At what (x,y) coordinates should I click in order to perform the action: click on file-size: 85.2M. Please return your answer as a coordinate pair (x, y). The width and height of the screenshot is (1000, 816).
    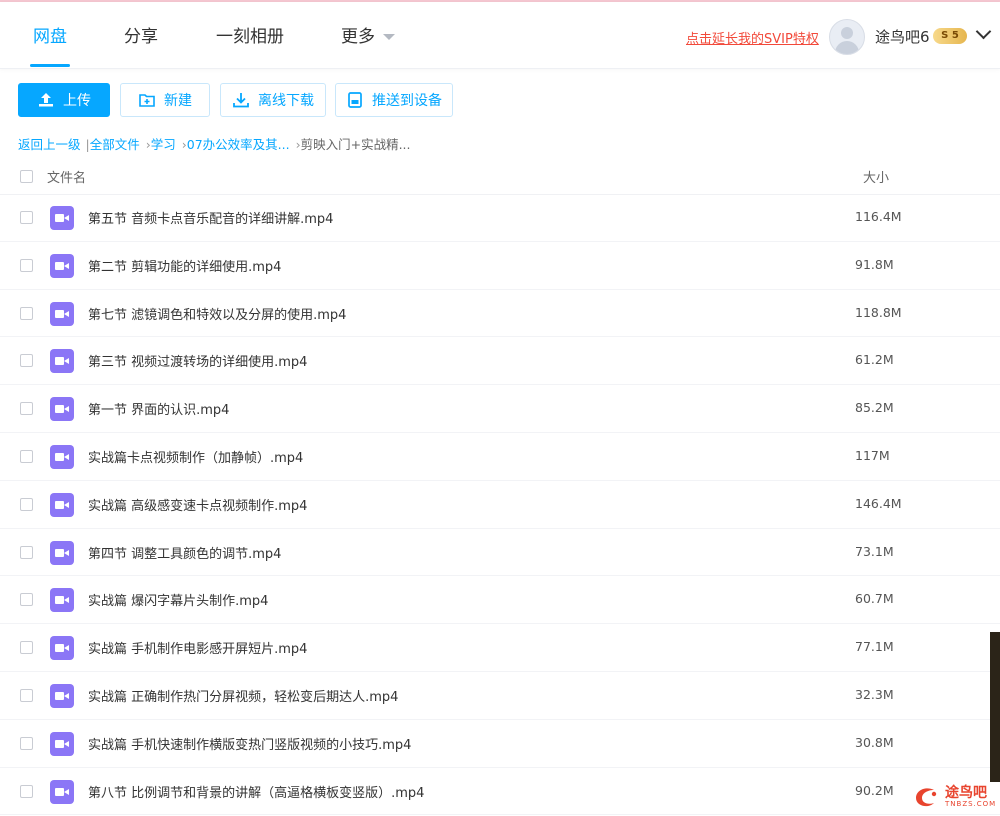
    Looking at the image, I should click on (874, 408).